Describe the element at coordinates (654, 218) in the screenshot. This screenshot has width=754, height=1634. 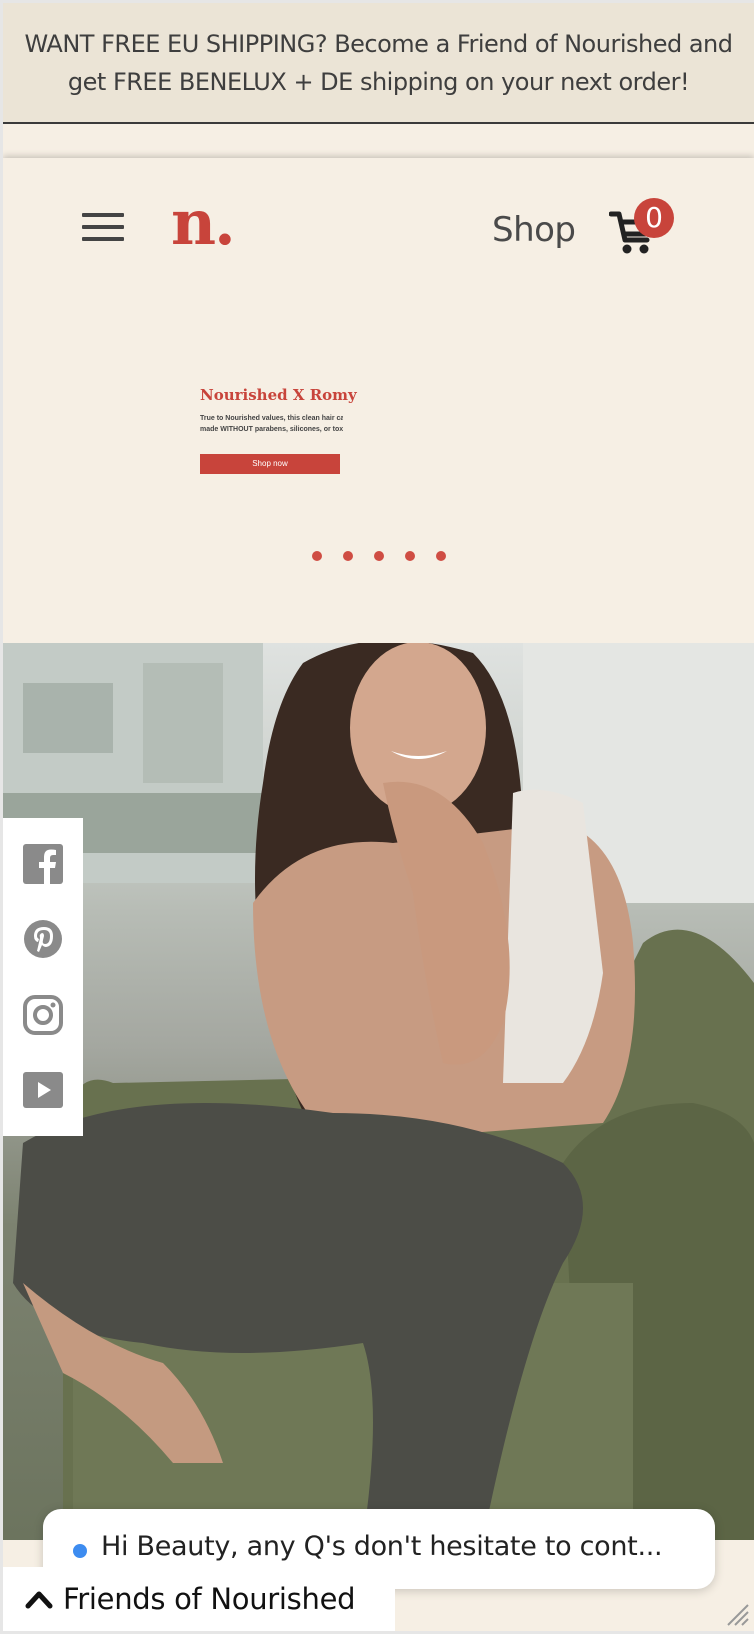
I see `cart-count-badge: 0` at that location.